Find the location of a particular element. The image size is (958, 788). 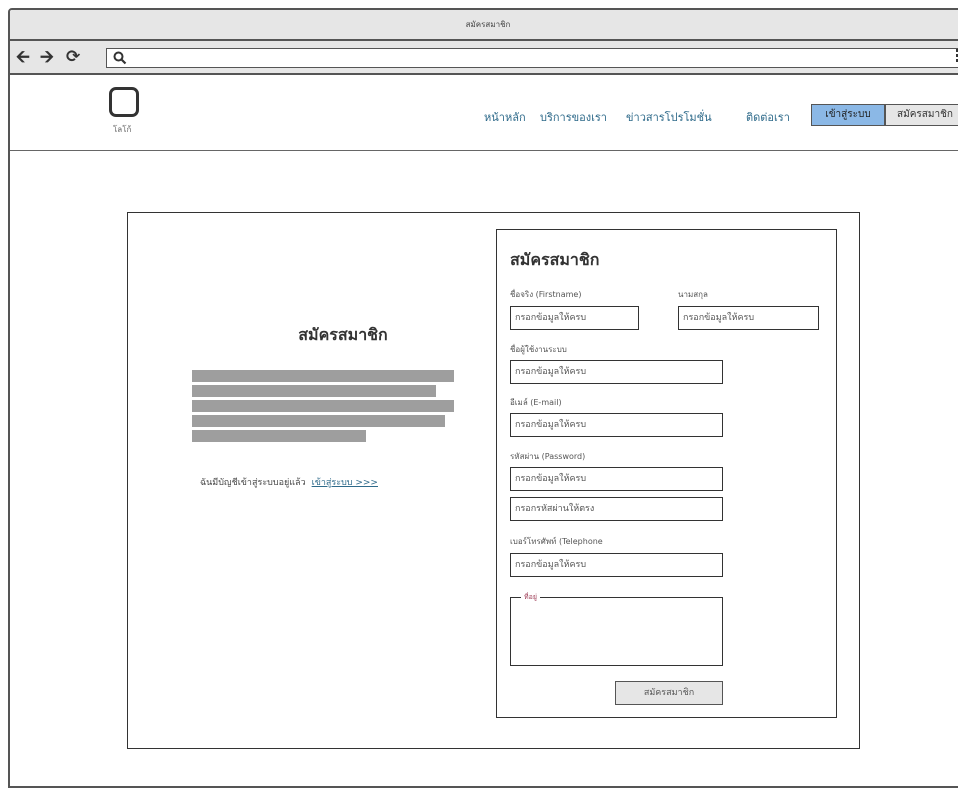

url-input is located at coordinates (532, 58).